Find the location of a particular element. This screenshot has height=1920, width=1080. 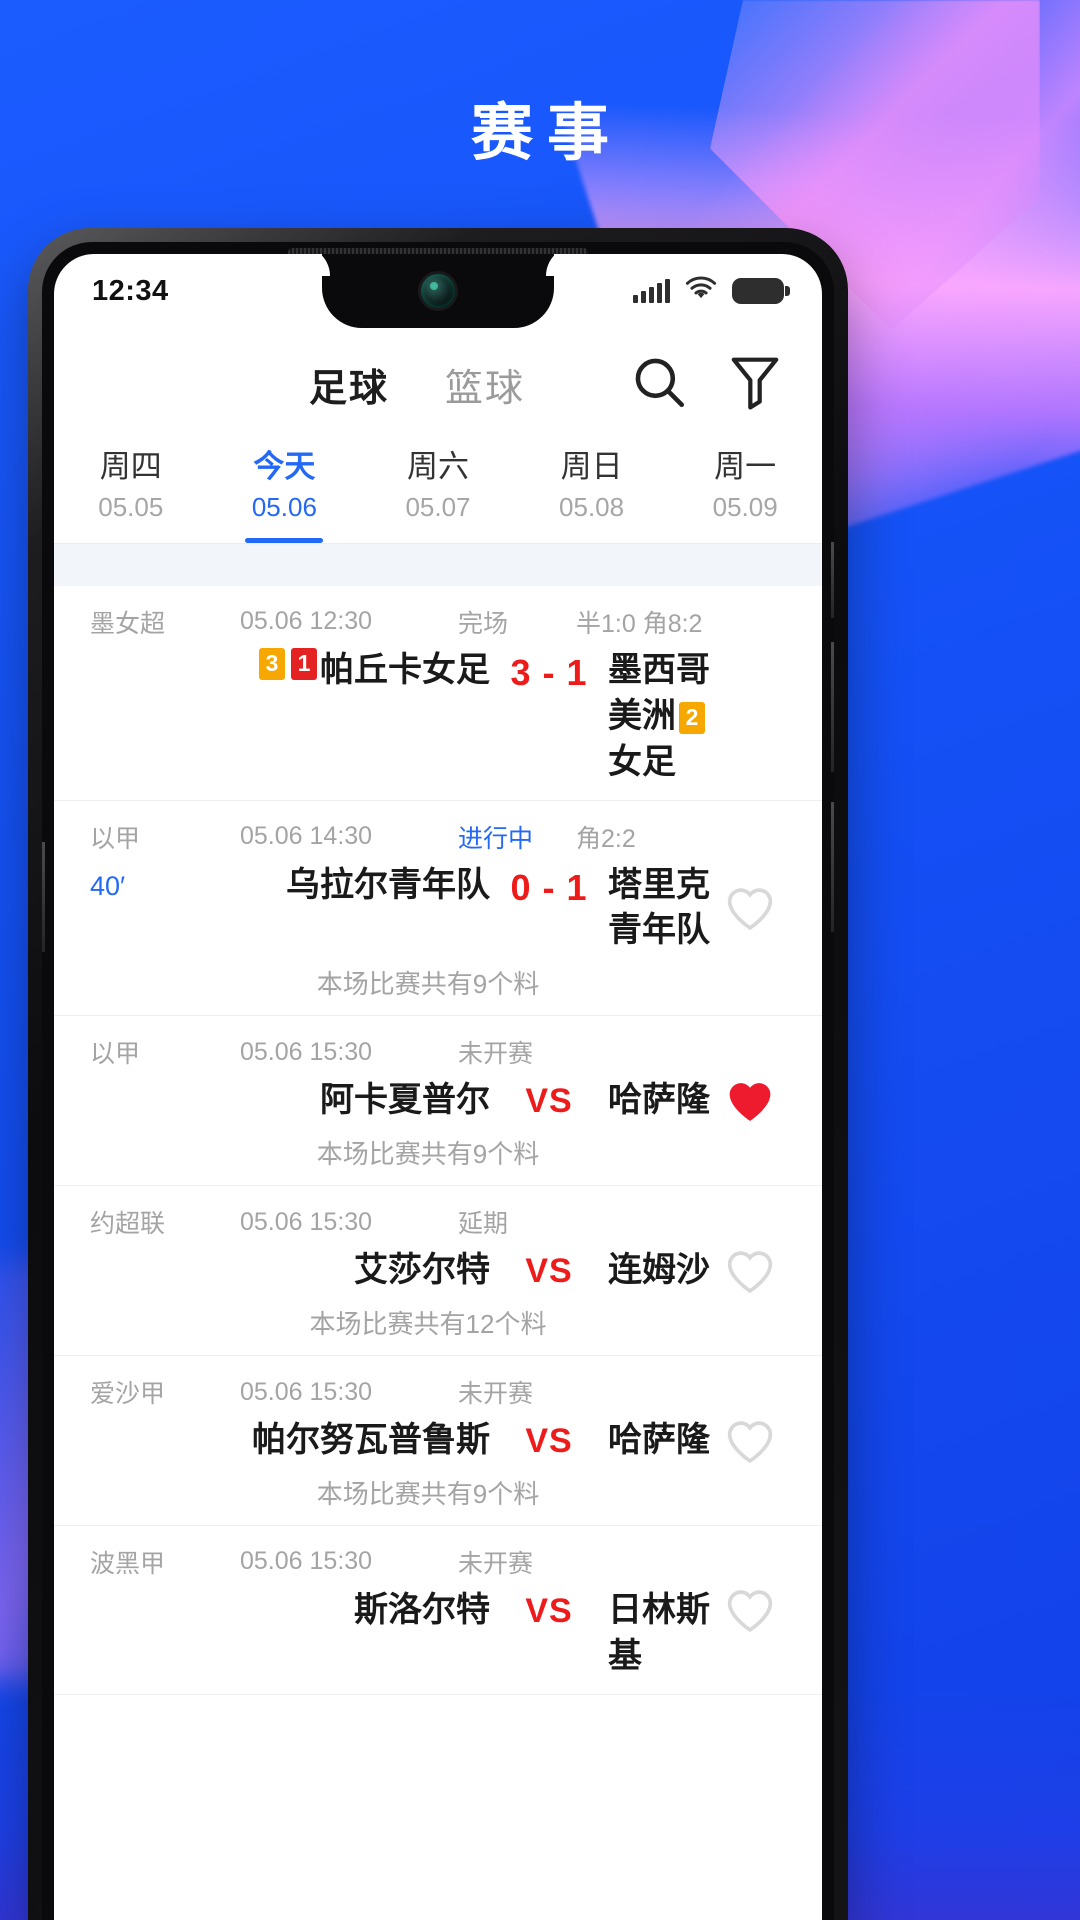

filter-funnel-icon is located at coordinates (755, 384).